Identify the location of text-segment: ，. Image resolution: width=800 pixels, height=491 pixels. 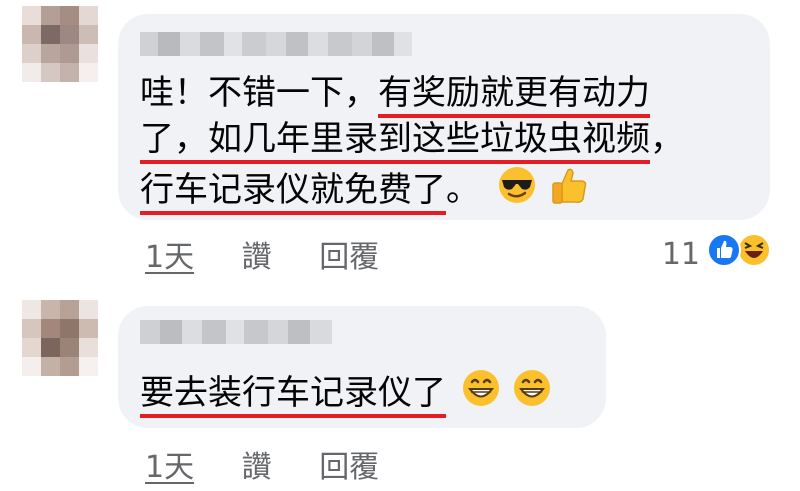
(667, 139).